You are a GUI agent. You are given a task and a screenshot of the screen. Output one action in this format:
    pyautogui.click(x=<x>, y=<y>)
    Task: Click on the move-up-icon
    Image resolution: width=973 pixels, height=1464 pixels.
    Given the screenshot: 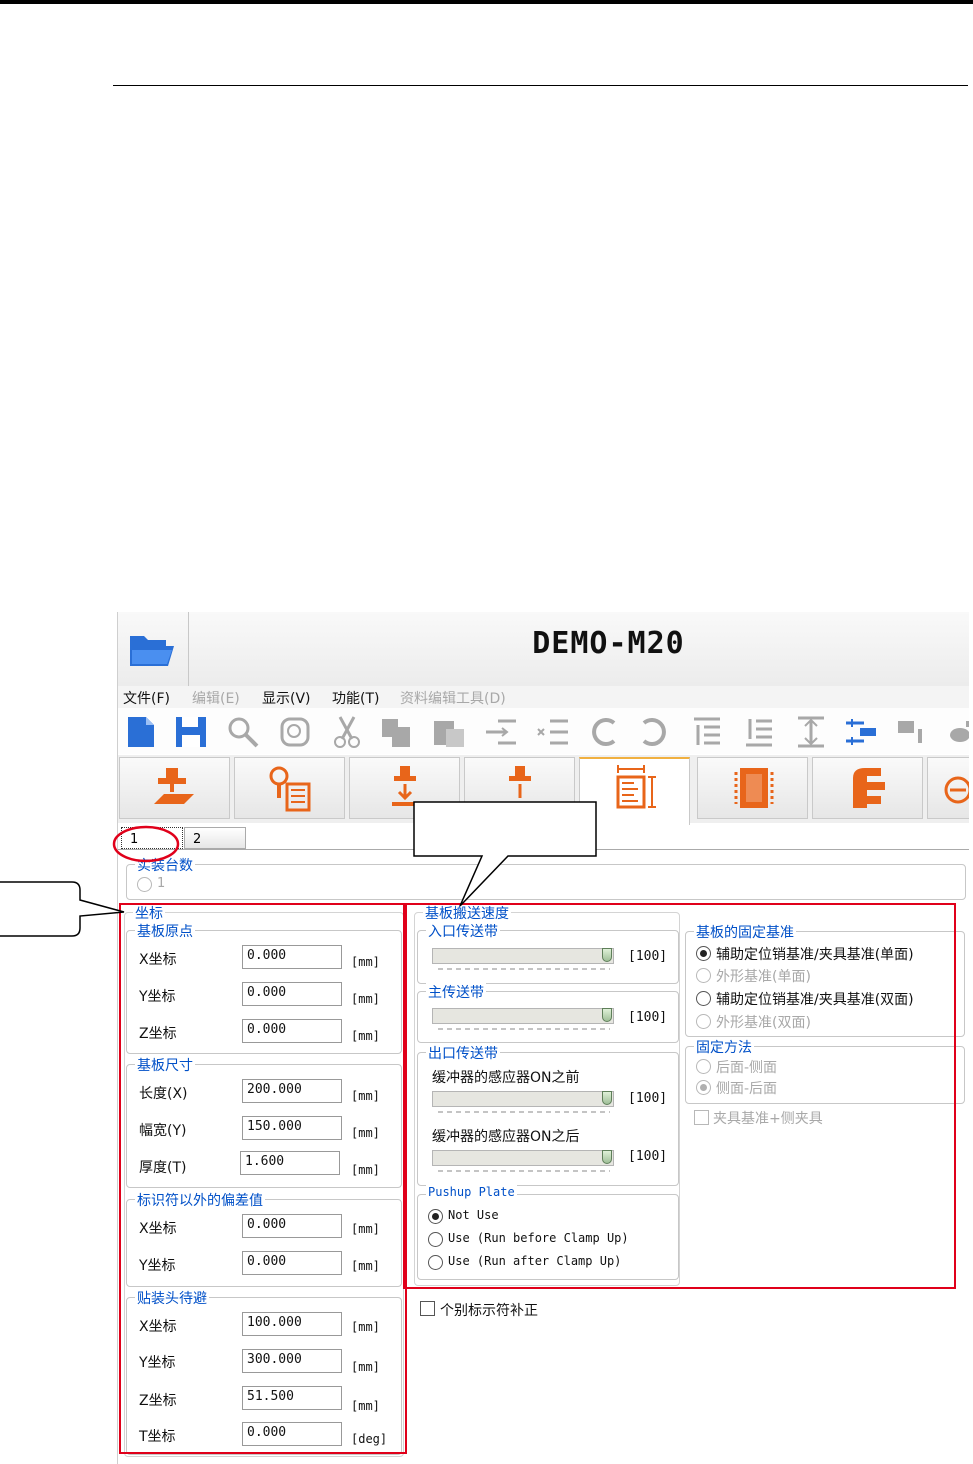 What is the action you would take?
    pyautogui.click(x=707, y=732)
    